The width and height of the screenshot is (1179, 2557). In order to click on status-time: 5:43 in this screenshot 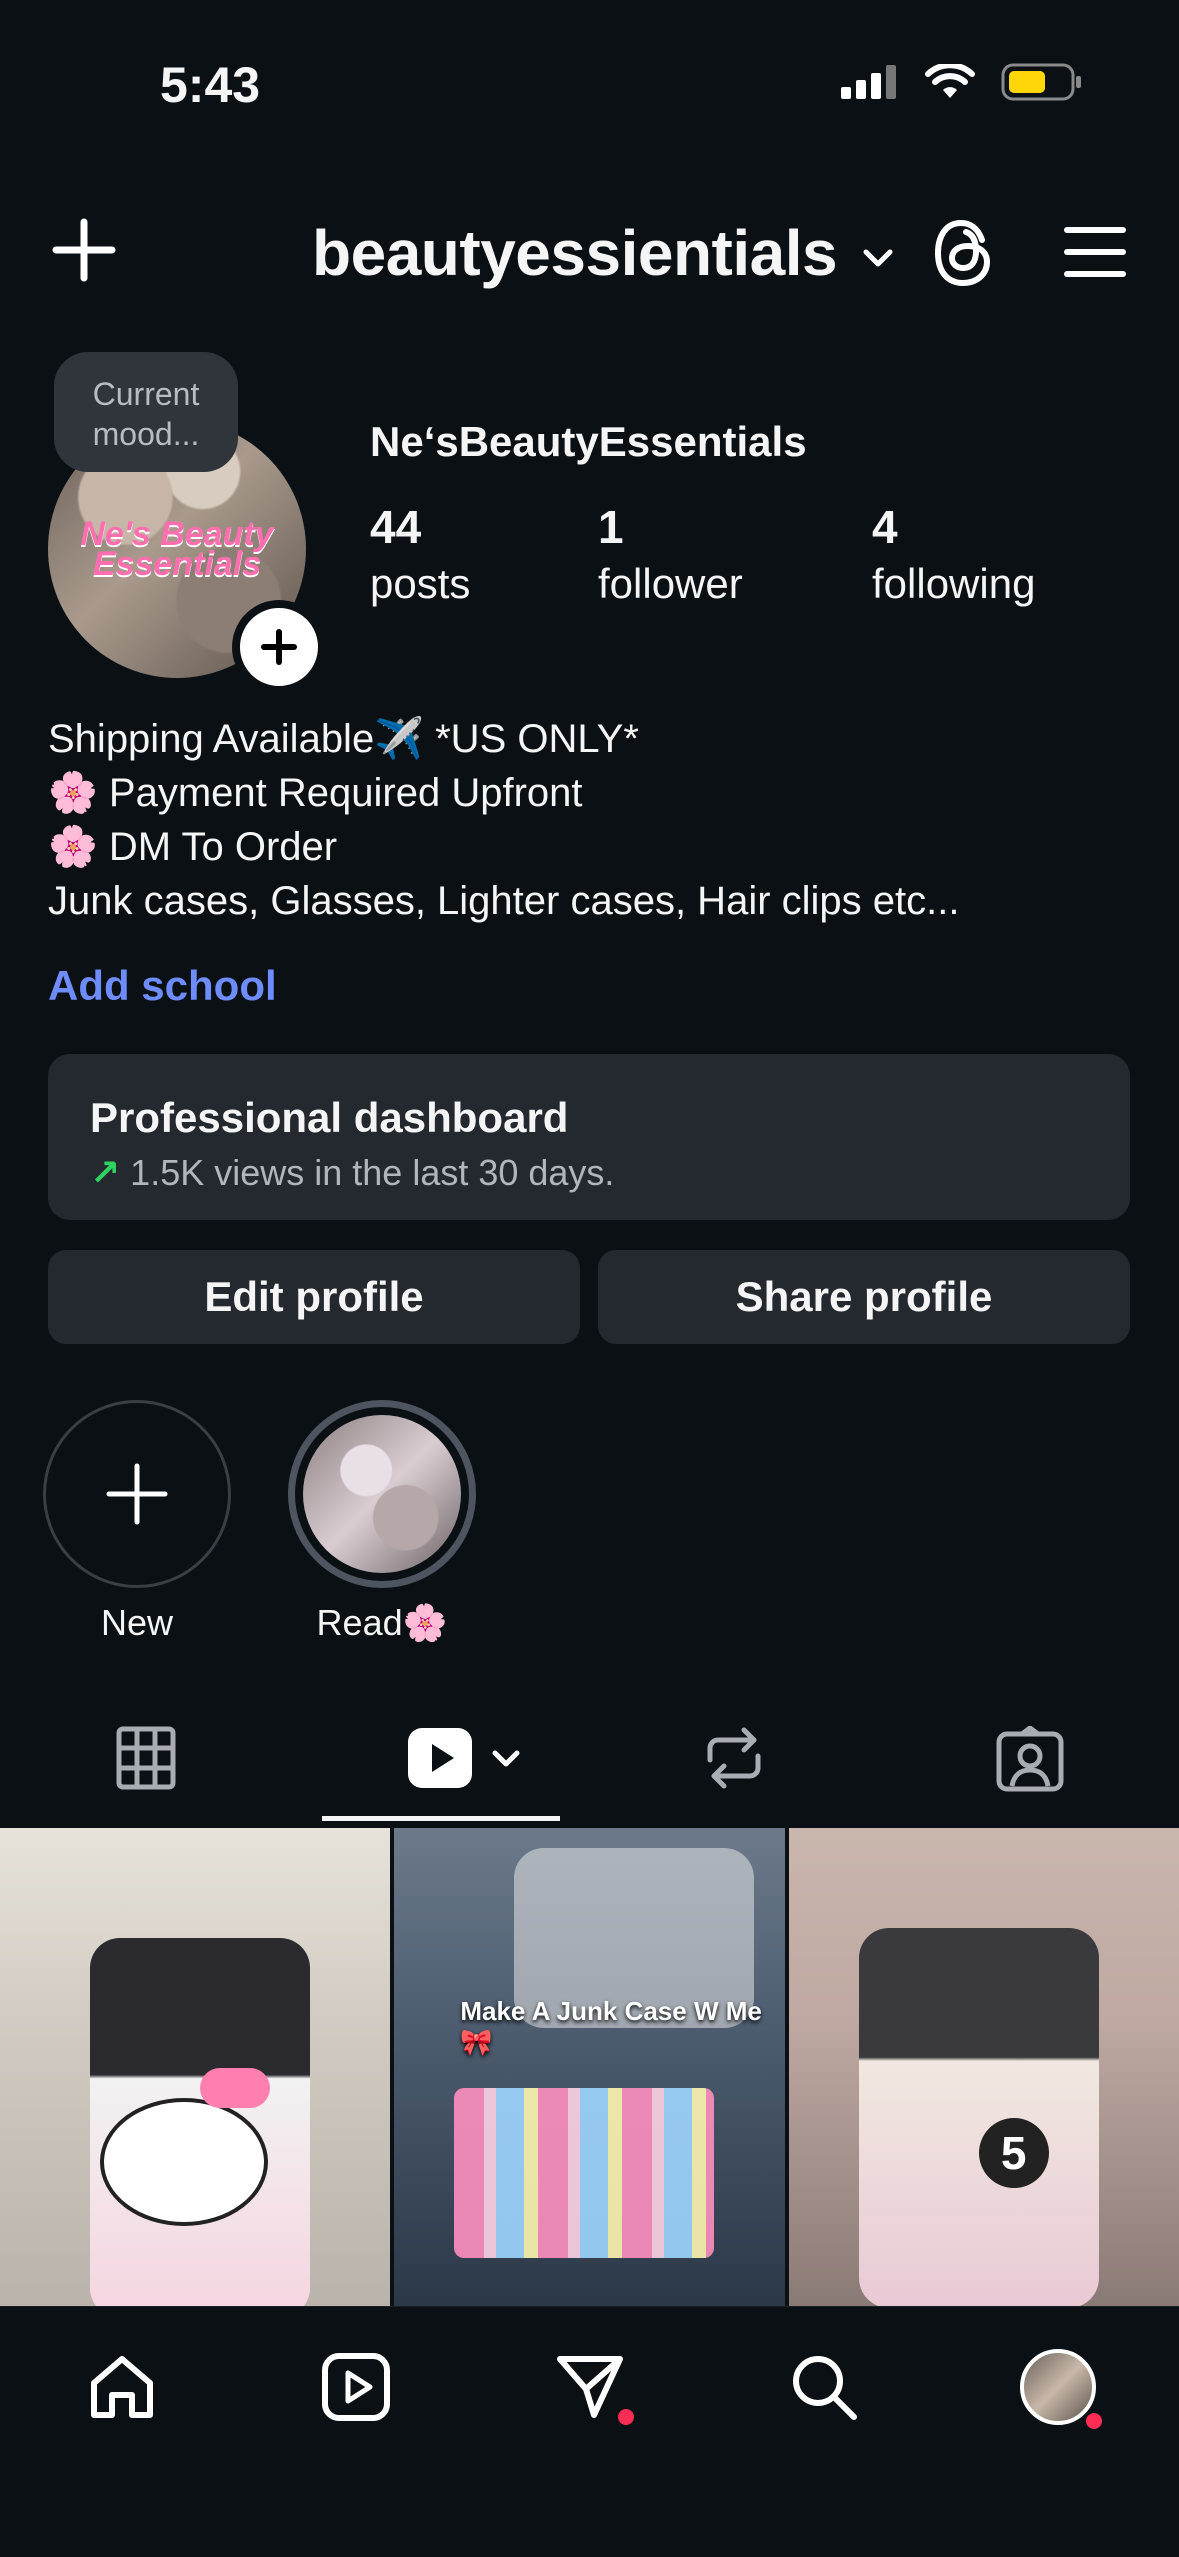, I will do `click(210, 85)`.